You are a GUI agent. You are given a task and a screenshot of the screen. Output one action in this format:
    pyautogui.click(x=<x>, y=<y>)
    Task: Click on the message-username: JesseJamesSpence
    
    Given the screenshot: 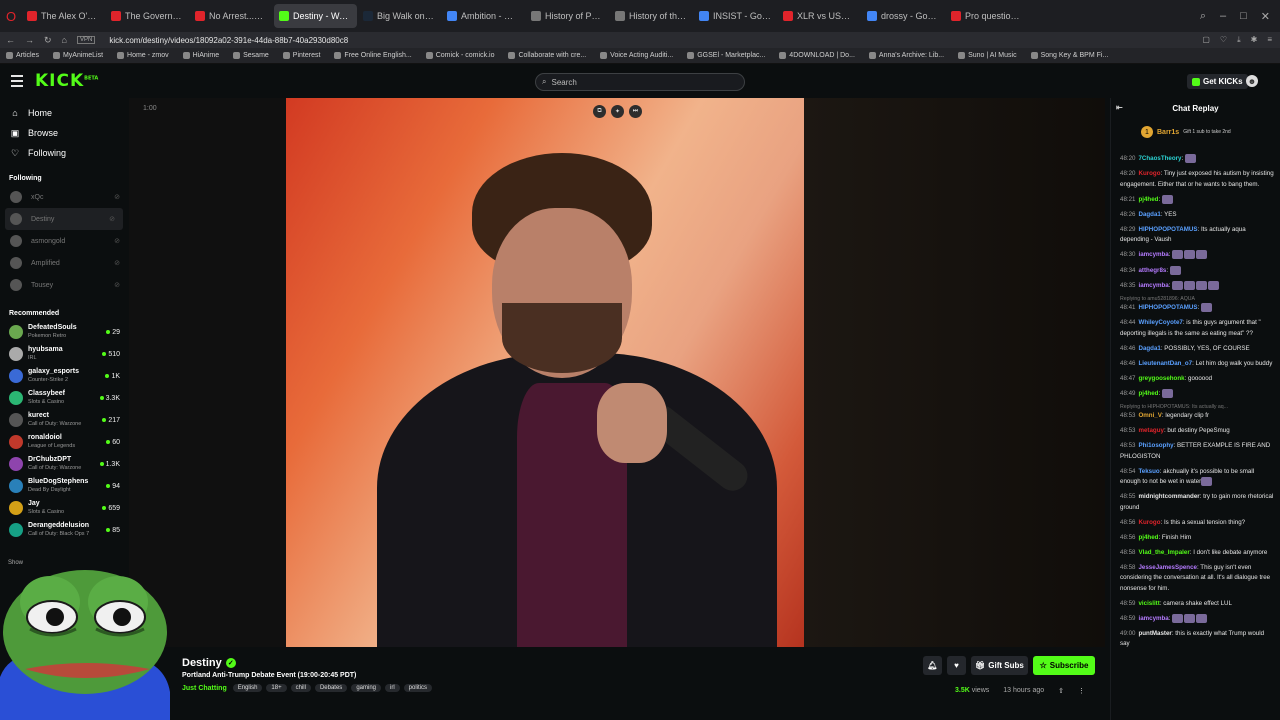 What is the action you would take?
    pyautogui.click(x=1167, y=567)
    